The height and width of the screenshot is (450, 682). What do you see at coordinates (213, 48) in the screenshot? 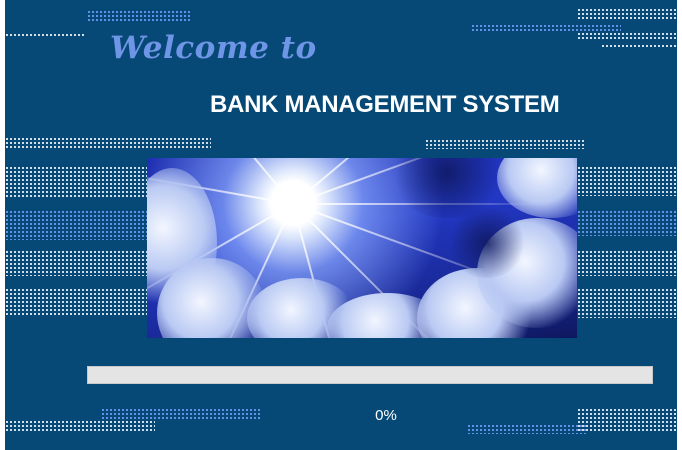
I see `welcome-heading: Welcome to` at bounding box center [213, 48].